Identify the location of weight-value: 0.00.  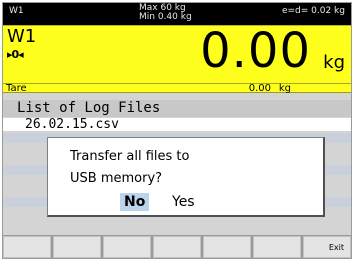
(255, 51).